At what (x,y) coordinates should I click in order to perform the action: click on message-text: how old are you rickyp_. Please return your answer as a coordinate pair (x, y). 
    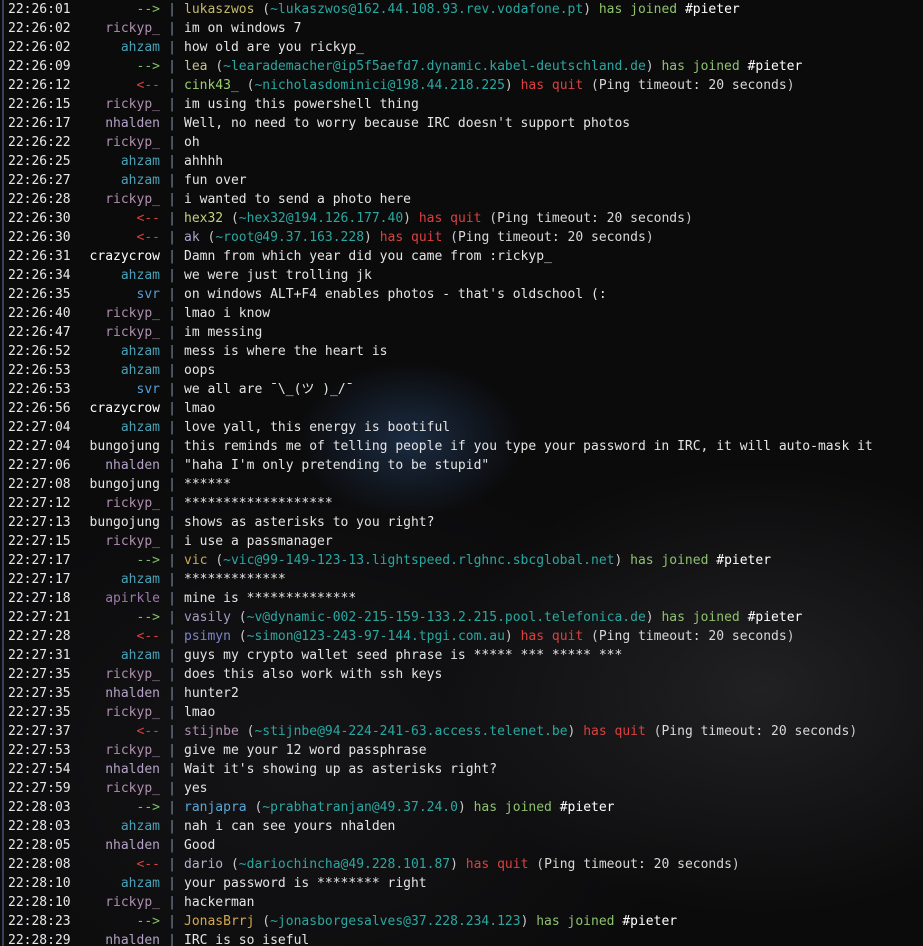
    Looking at the image, I should click on (274, 47).